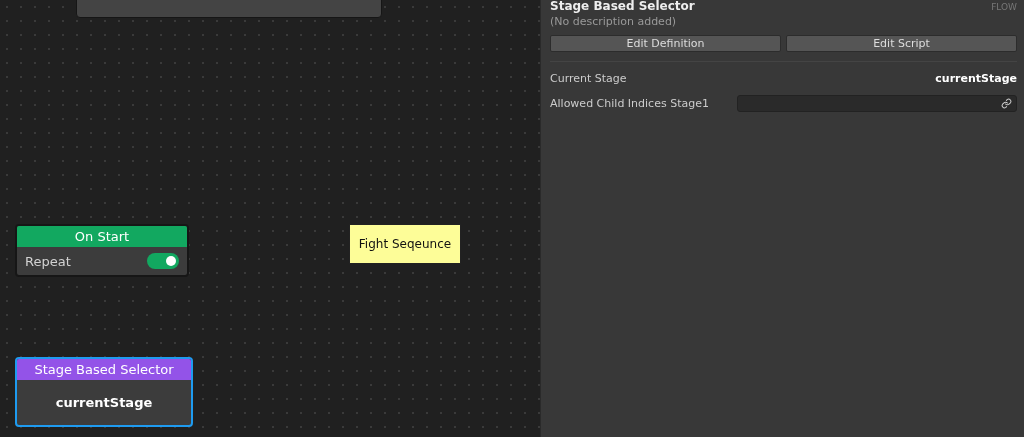 This screenshot has width=1024, height=437. I want to click on link-field, so click(877, 103).